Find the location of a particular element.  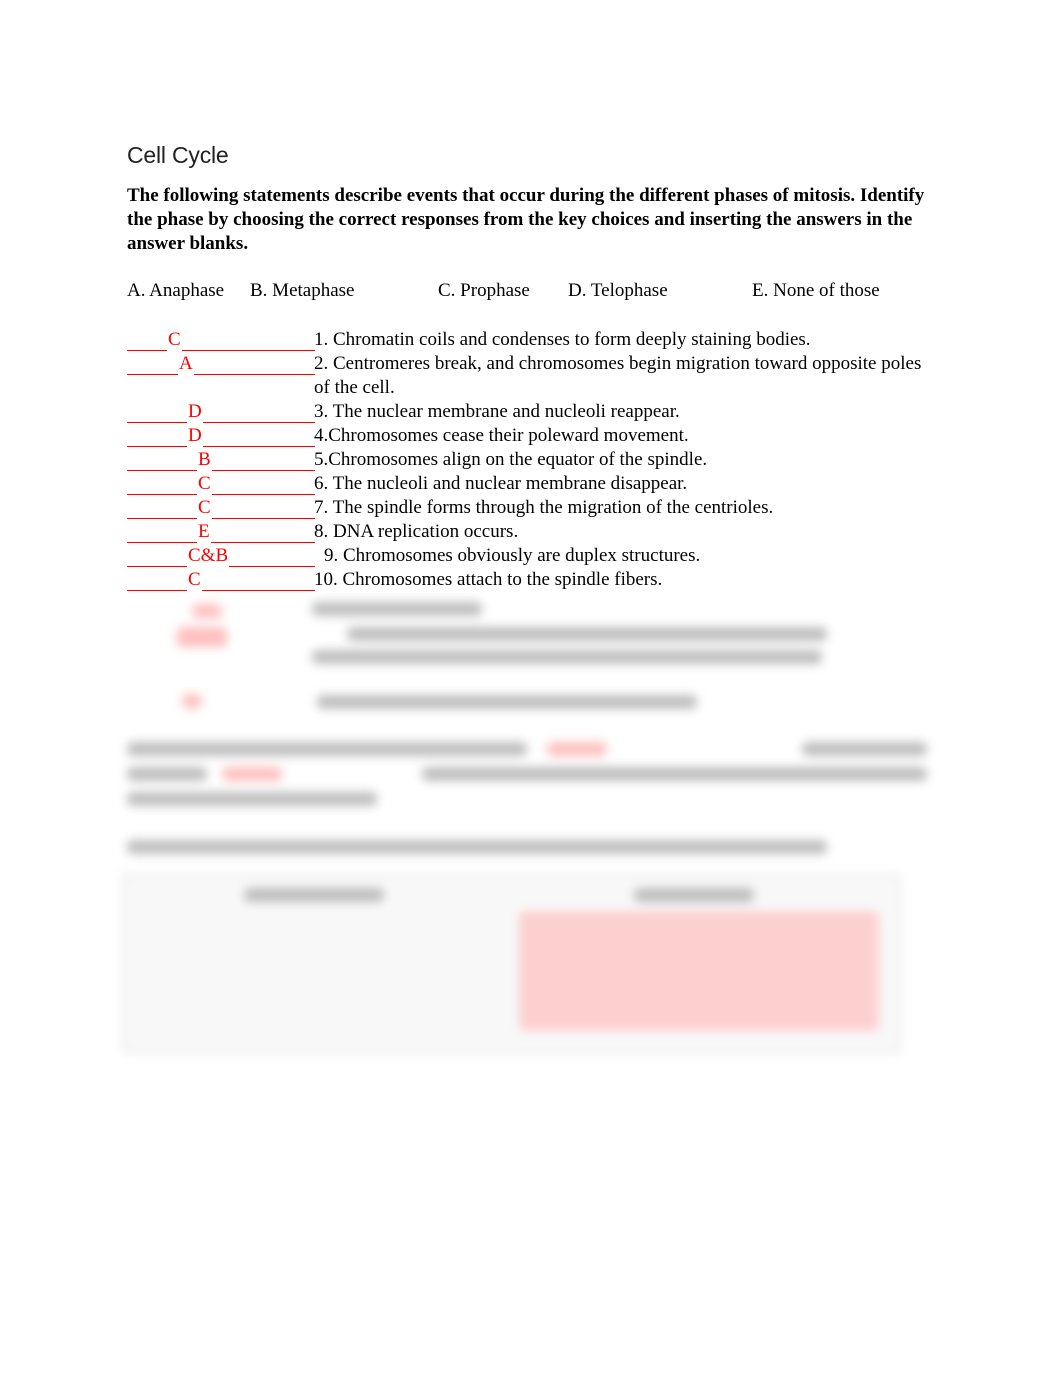

answer-value: B is located at coordinates (204, 460).